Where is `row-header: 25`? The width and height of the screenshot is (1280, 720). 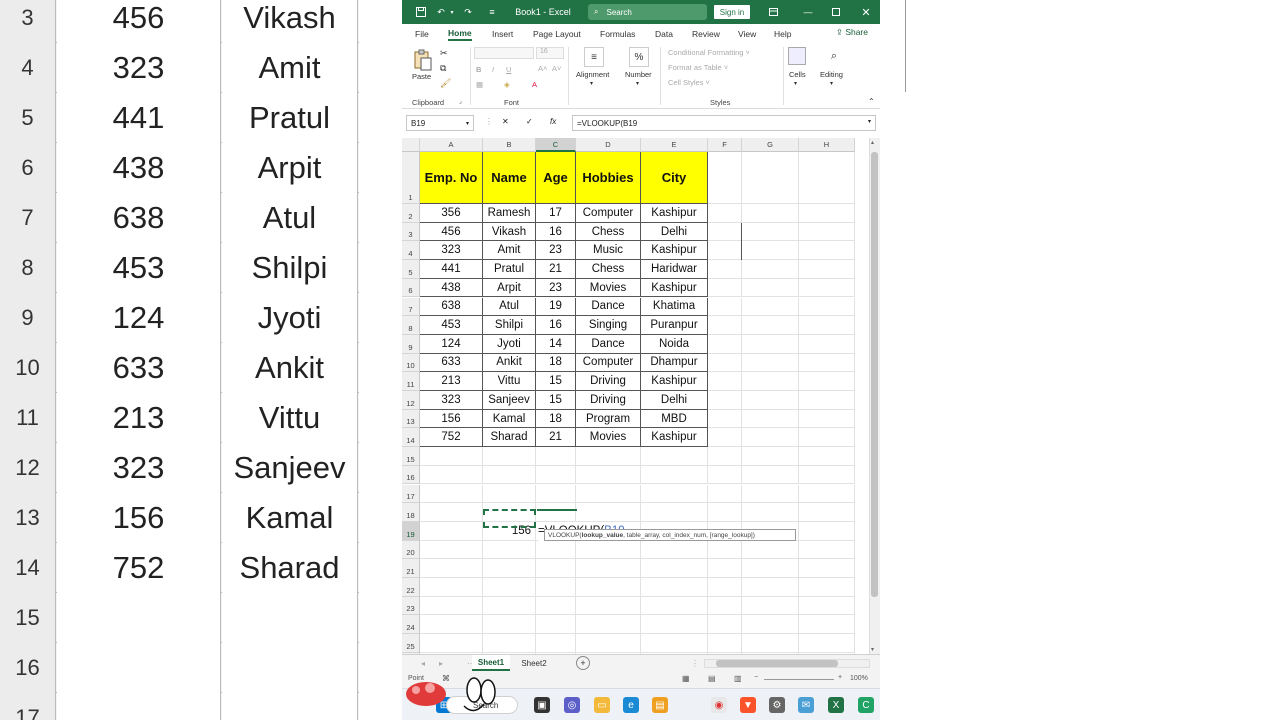 row-header: 25 is located at coordinates (411, 643).